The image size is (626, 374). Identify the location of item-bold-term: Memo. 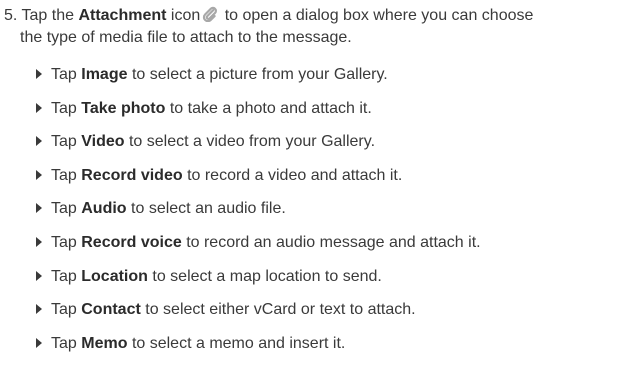
(104, 343).